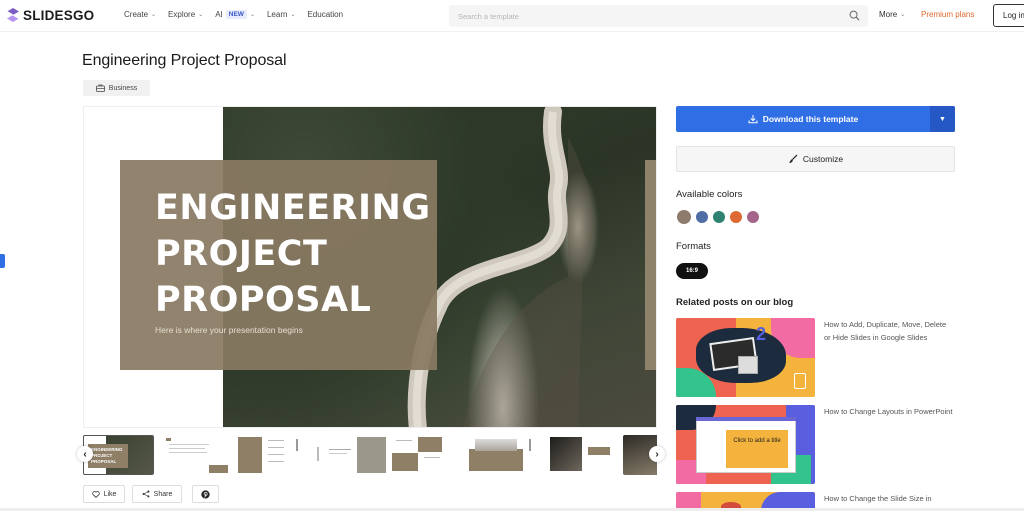 This screenshot has height=511, width=1024. Describe the element at coordinates (854, 15) in the screenshot. I see `search-icon` at that location.